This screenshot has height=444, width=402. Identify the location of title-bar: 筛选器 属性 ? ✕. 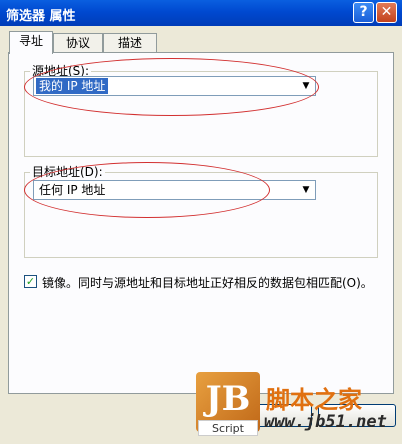
(201, 13).